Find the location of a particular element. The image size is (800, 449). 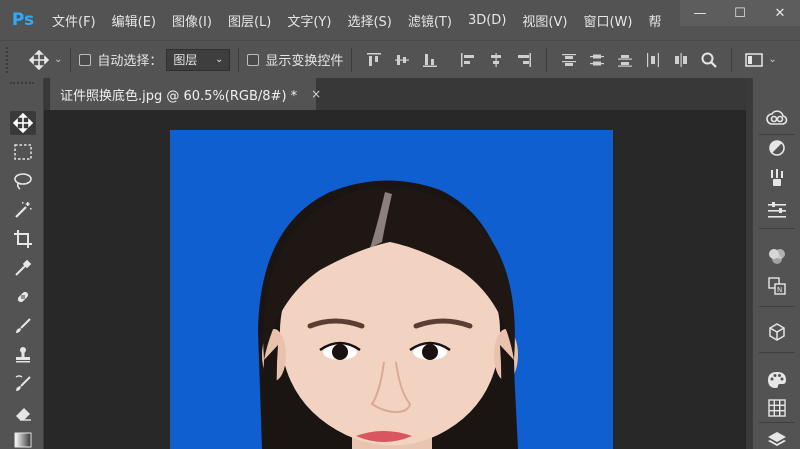

menu-filter: 滤镜(T) is located at coordinates (430, 20).